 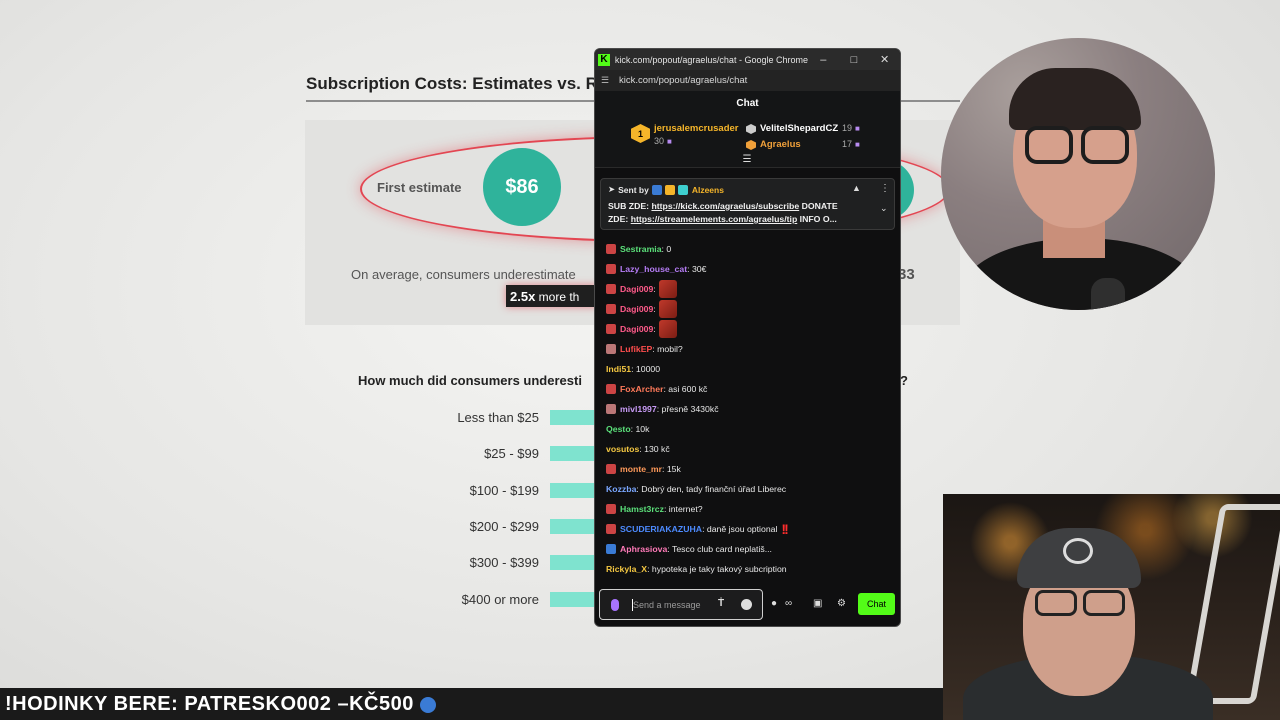 What do you see at coordinates (643, 549) in the screenshot?
I see `chat-username: Aphrasiova` at bounding box center [643, 549].